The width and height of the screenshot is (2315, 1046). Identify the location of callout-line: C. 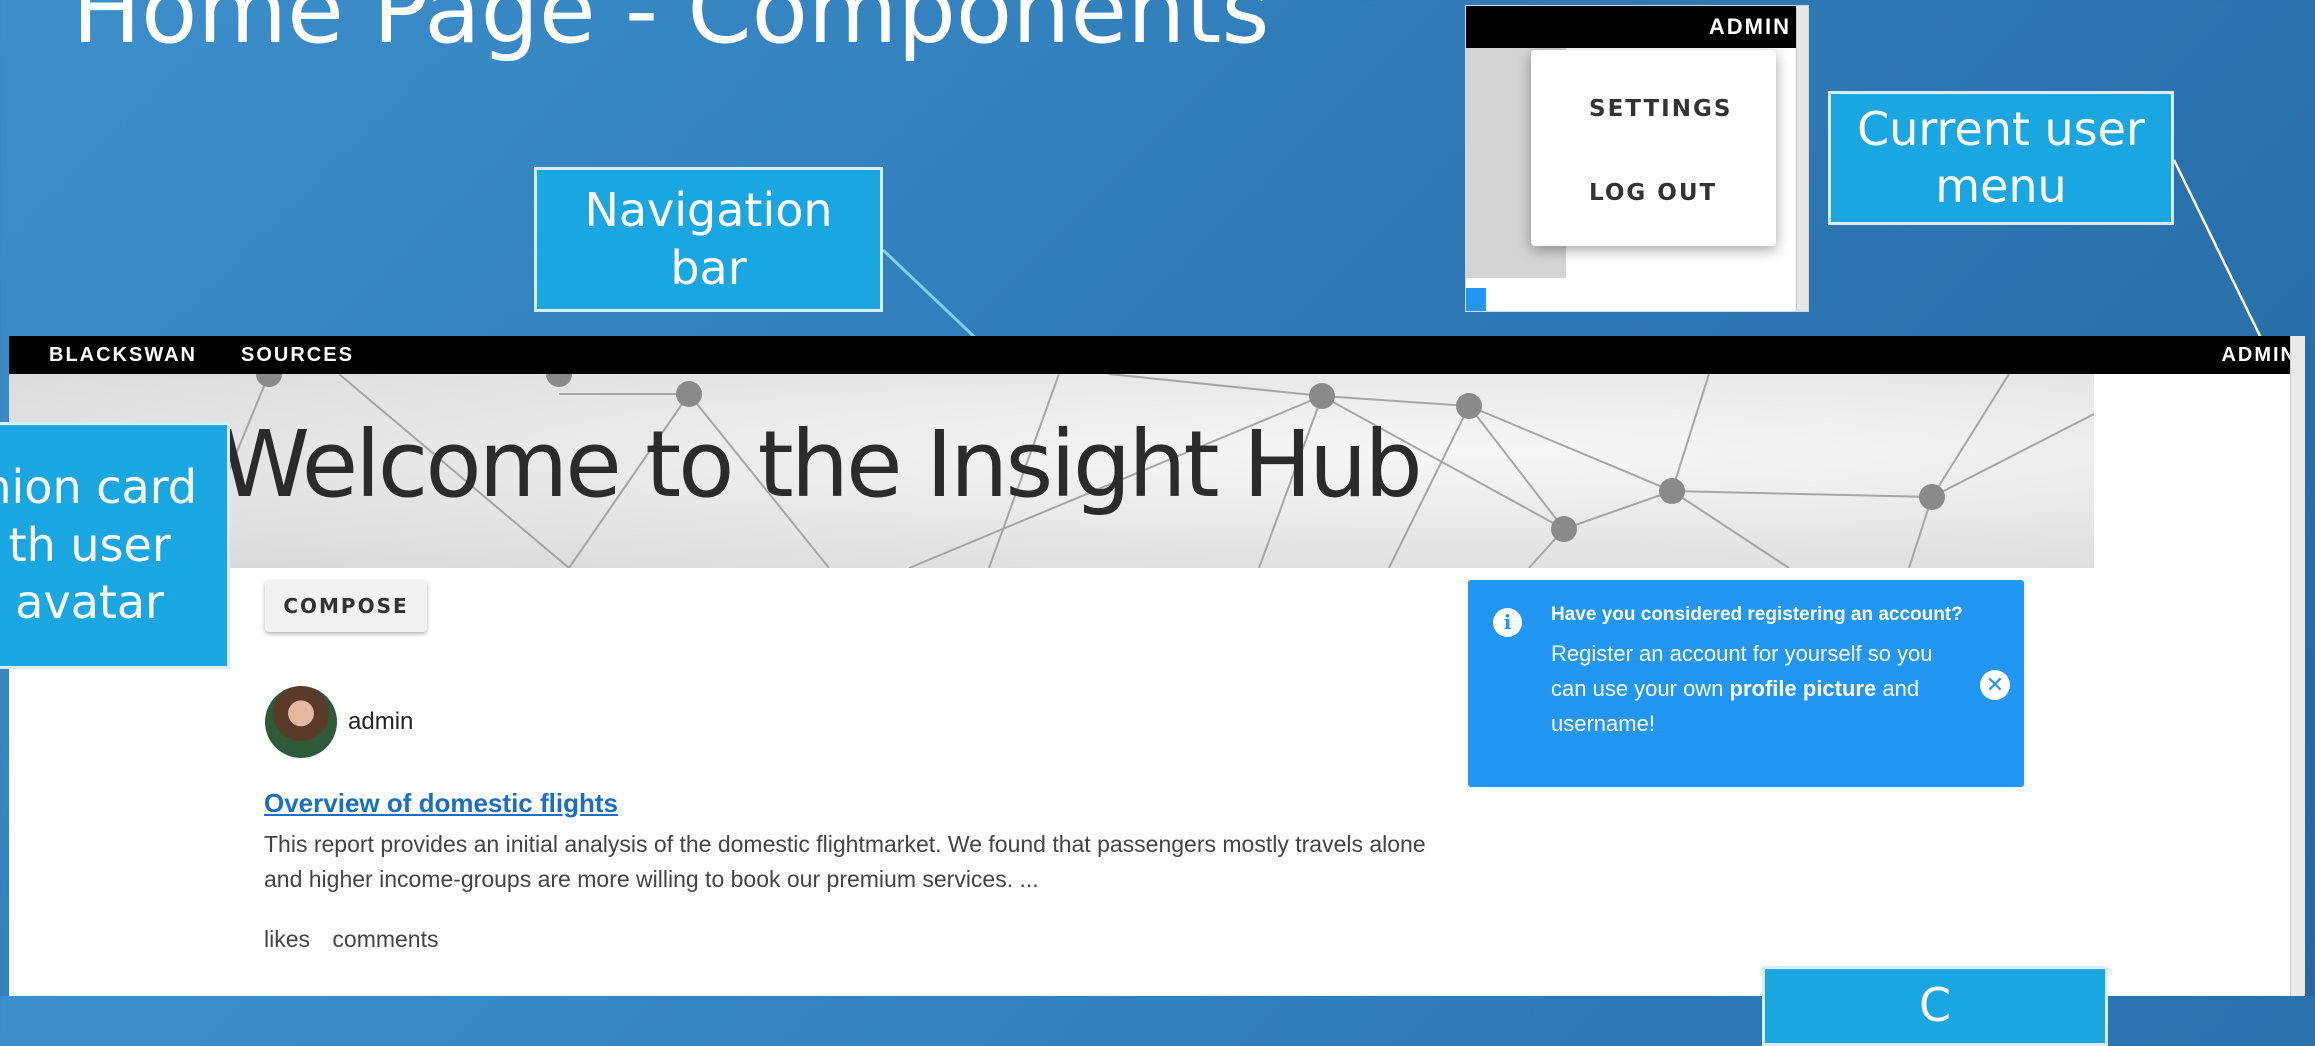
(1935, 1005).